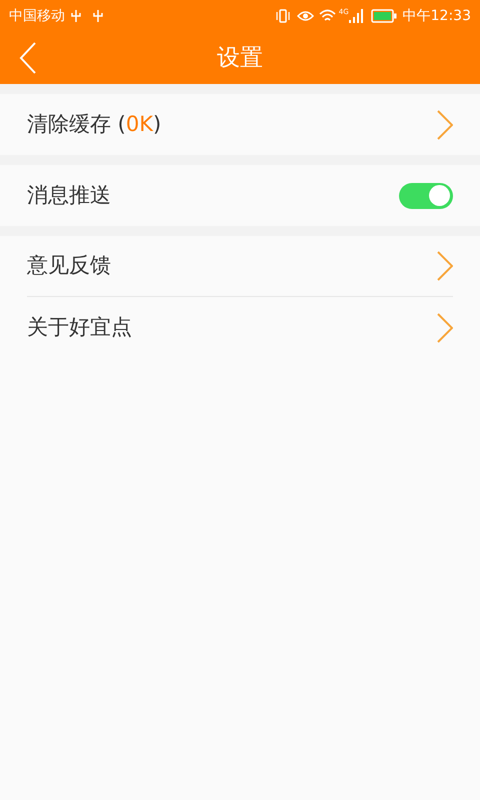  I want to click on settings-row: 清除缓存 (0K), so click(240, 124).